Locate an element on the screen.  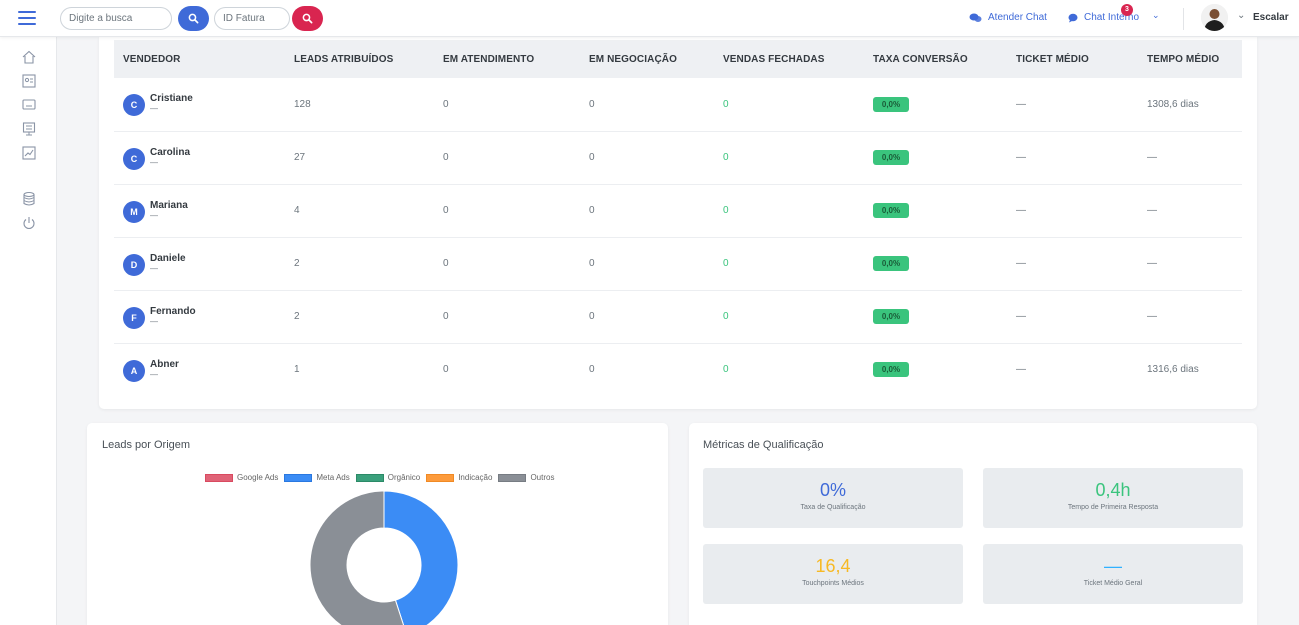
search-input is located at coordinates (116, 18).